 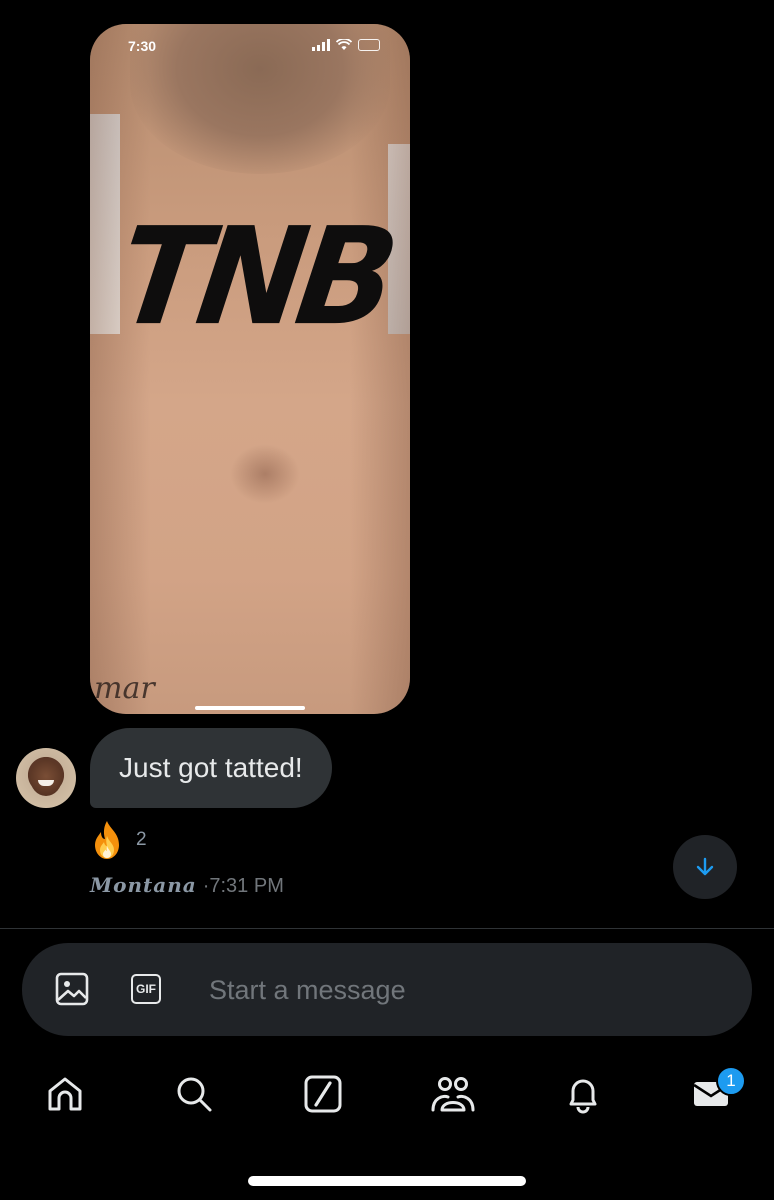 I want to click on grok-icon, so click(x=323, y=1094).